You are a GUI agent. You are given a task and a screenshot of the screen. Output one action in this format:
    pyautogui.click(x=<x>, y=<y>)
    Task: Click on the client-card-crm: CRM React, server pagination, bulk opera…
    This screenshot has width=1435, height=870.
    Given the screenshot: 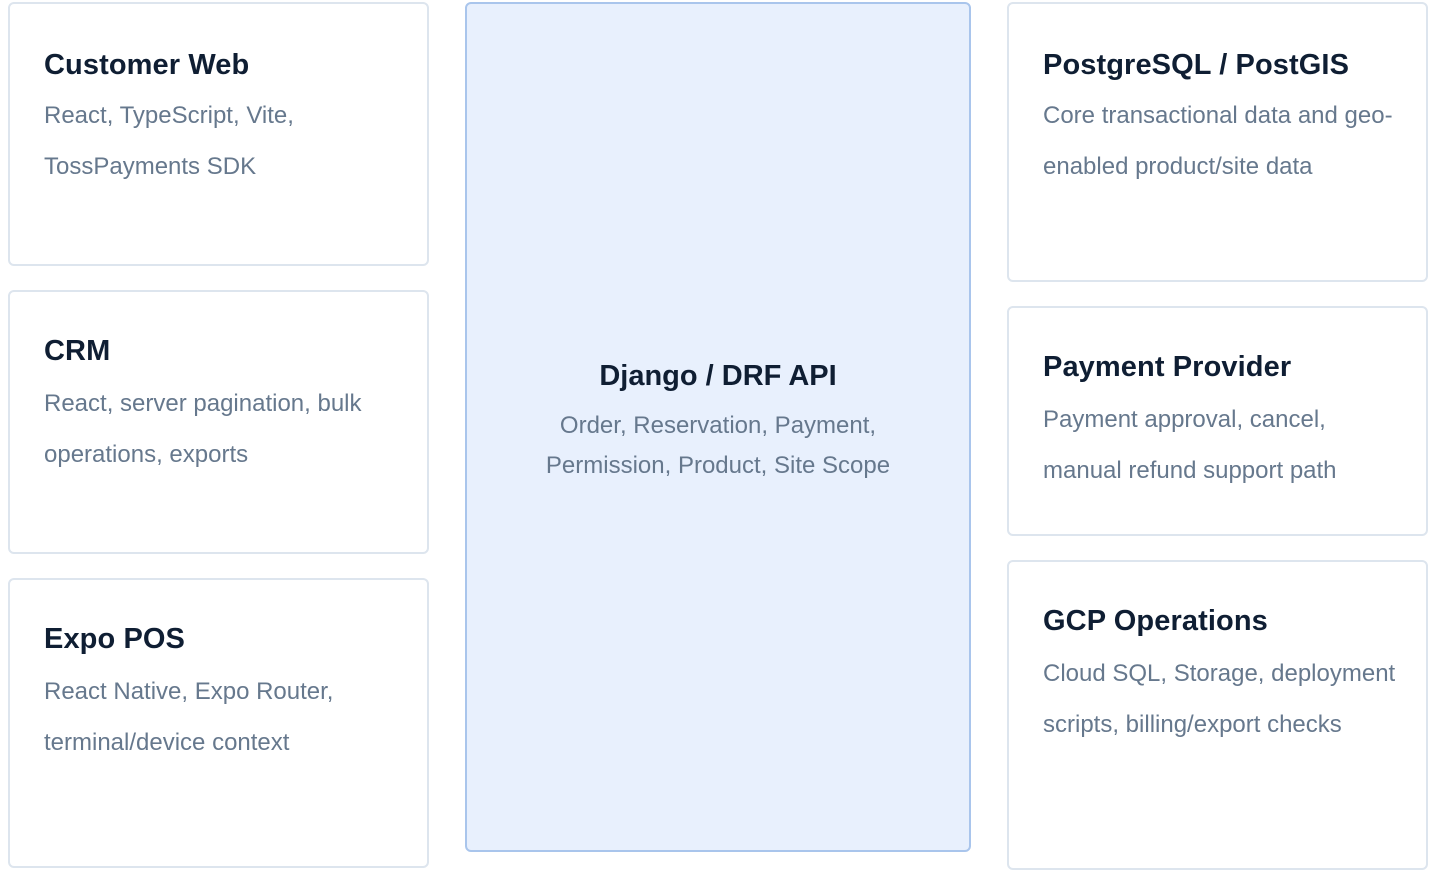 What is the action you would take?
    pyautogui.click(x=218, y=422)
    